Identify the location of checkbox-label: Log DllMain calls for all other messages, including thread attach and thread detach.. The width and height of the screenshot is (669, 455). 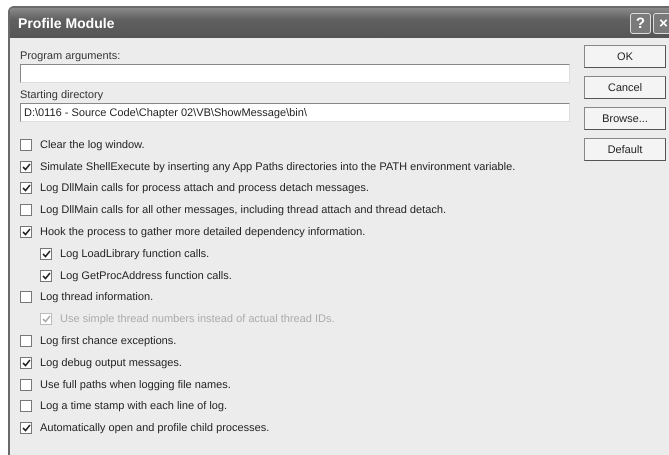
(243, 210).